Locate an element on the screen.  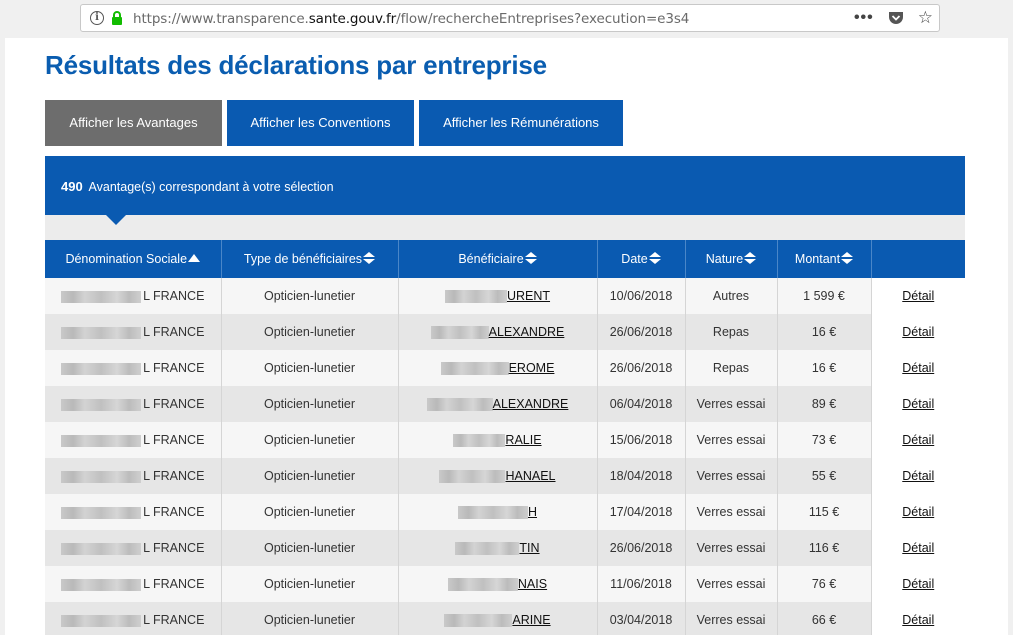
tab-remunerations: Afficher les Rémunérations is located at coordinates (521, 123).